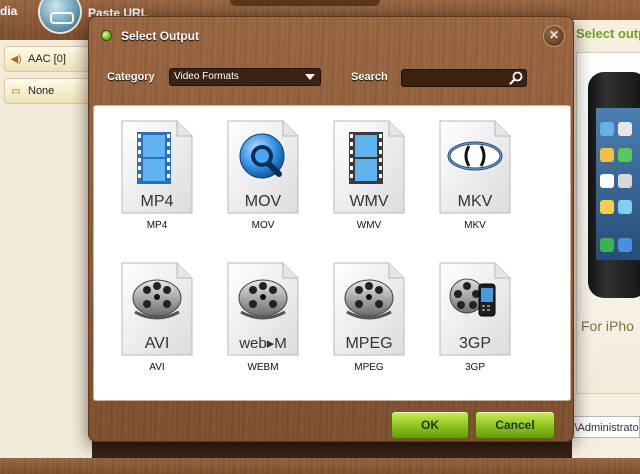 The image size is (640, 474). What do you see at coordinates (160, 36) in the screenshot?
I see `dialog-title: Select Output` at bounding box center [160, 36].